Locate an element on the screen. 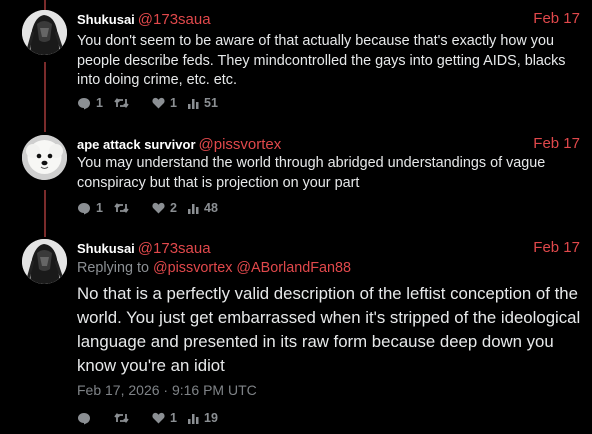 The width and height of the screenshot is (592, 434). white-dog-avatar-icon is located at coordinates (44, 157).